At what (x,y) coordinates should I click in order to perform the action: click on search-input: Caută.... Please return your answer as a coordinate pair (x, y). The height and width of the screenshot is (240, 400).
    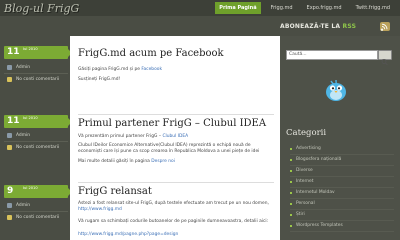
    Looking at the image, I should click on (332, 55).